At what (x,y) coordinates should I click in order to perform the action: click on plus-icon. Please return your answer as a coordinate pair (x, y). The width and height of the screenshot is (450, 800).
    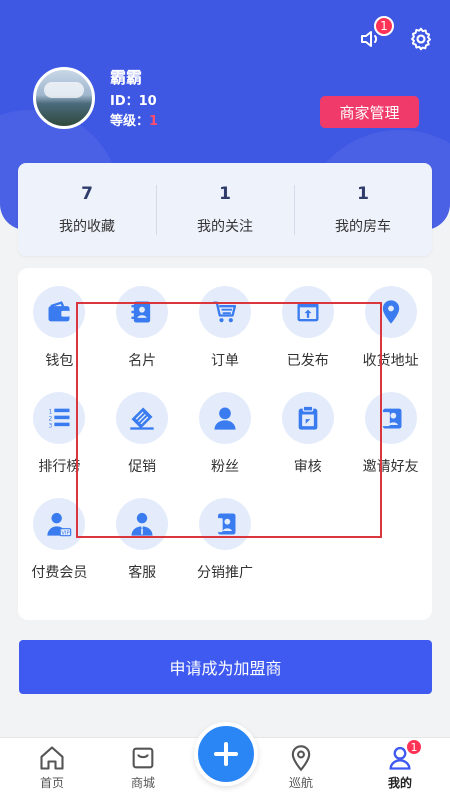
    Looking at the image, I should click on (226, 754).